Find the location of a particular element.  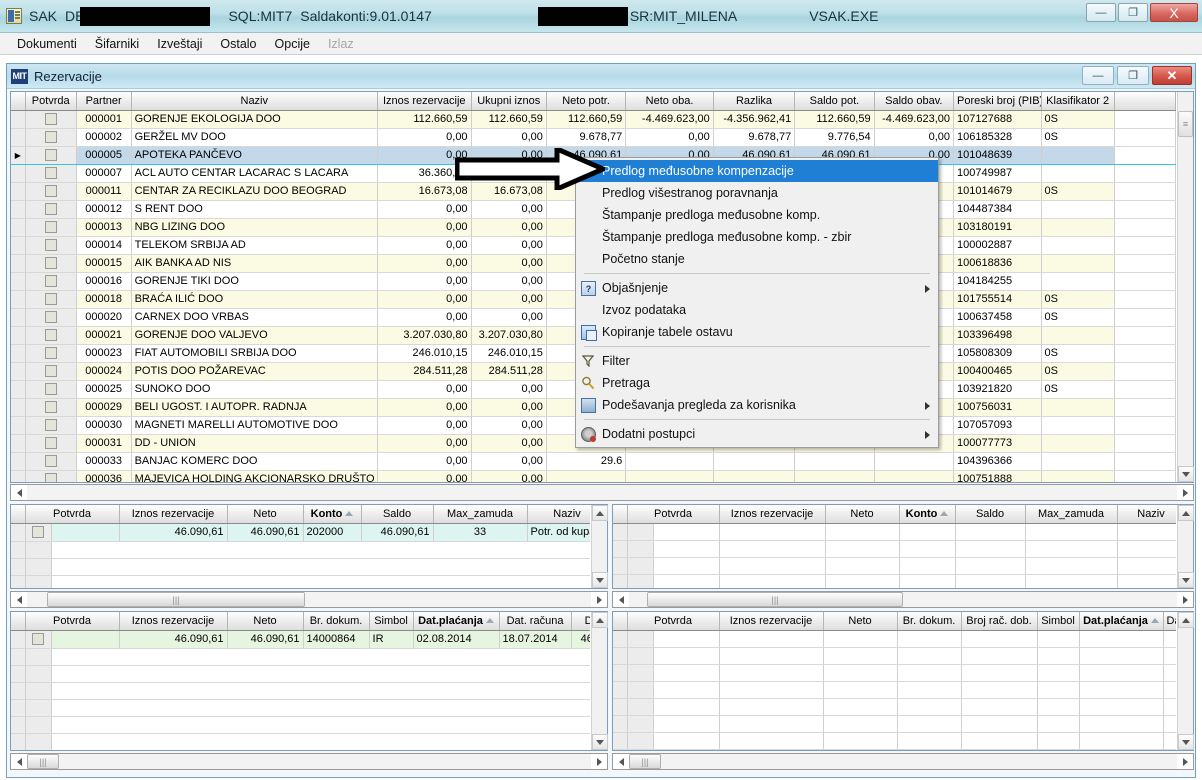

main-grid-scroll-thumb: ≡ is located at coordinates (1185, 124).